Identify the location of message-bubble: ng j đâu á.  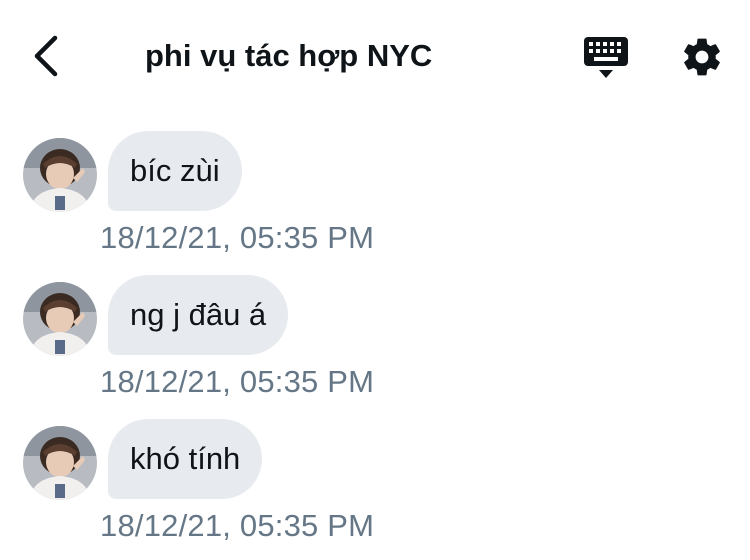
(198, 315).